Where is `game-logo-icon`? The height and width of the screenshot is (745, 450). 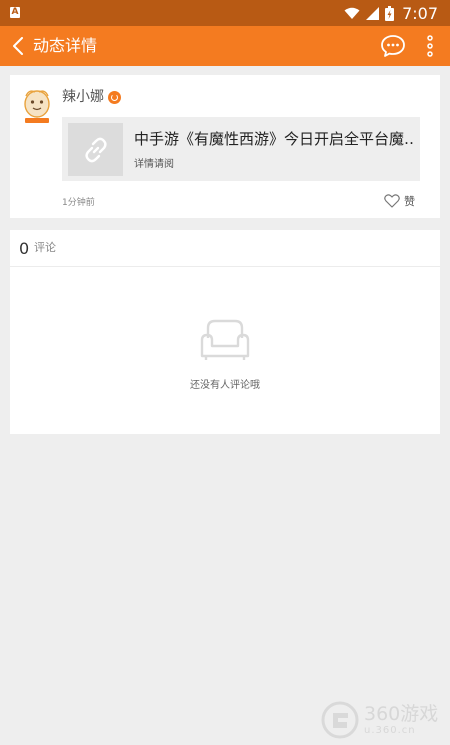
game-logo-icon is located at coordinates (340, 720).